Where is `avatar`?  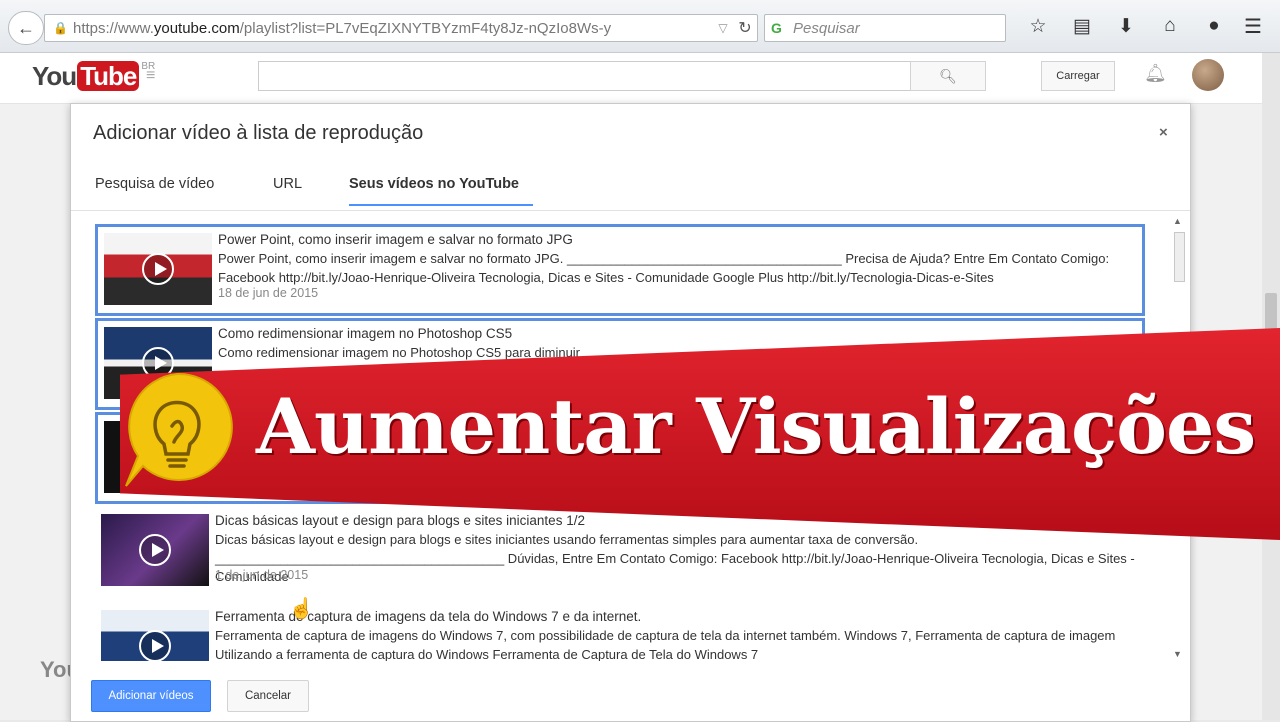
avatar is located at coordinates (1208, 75).